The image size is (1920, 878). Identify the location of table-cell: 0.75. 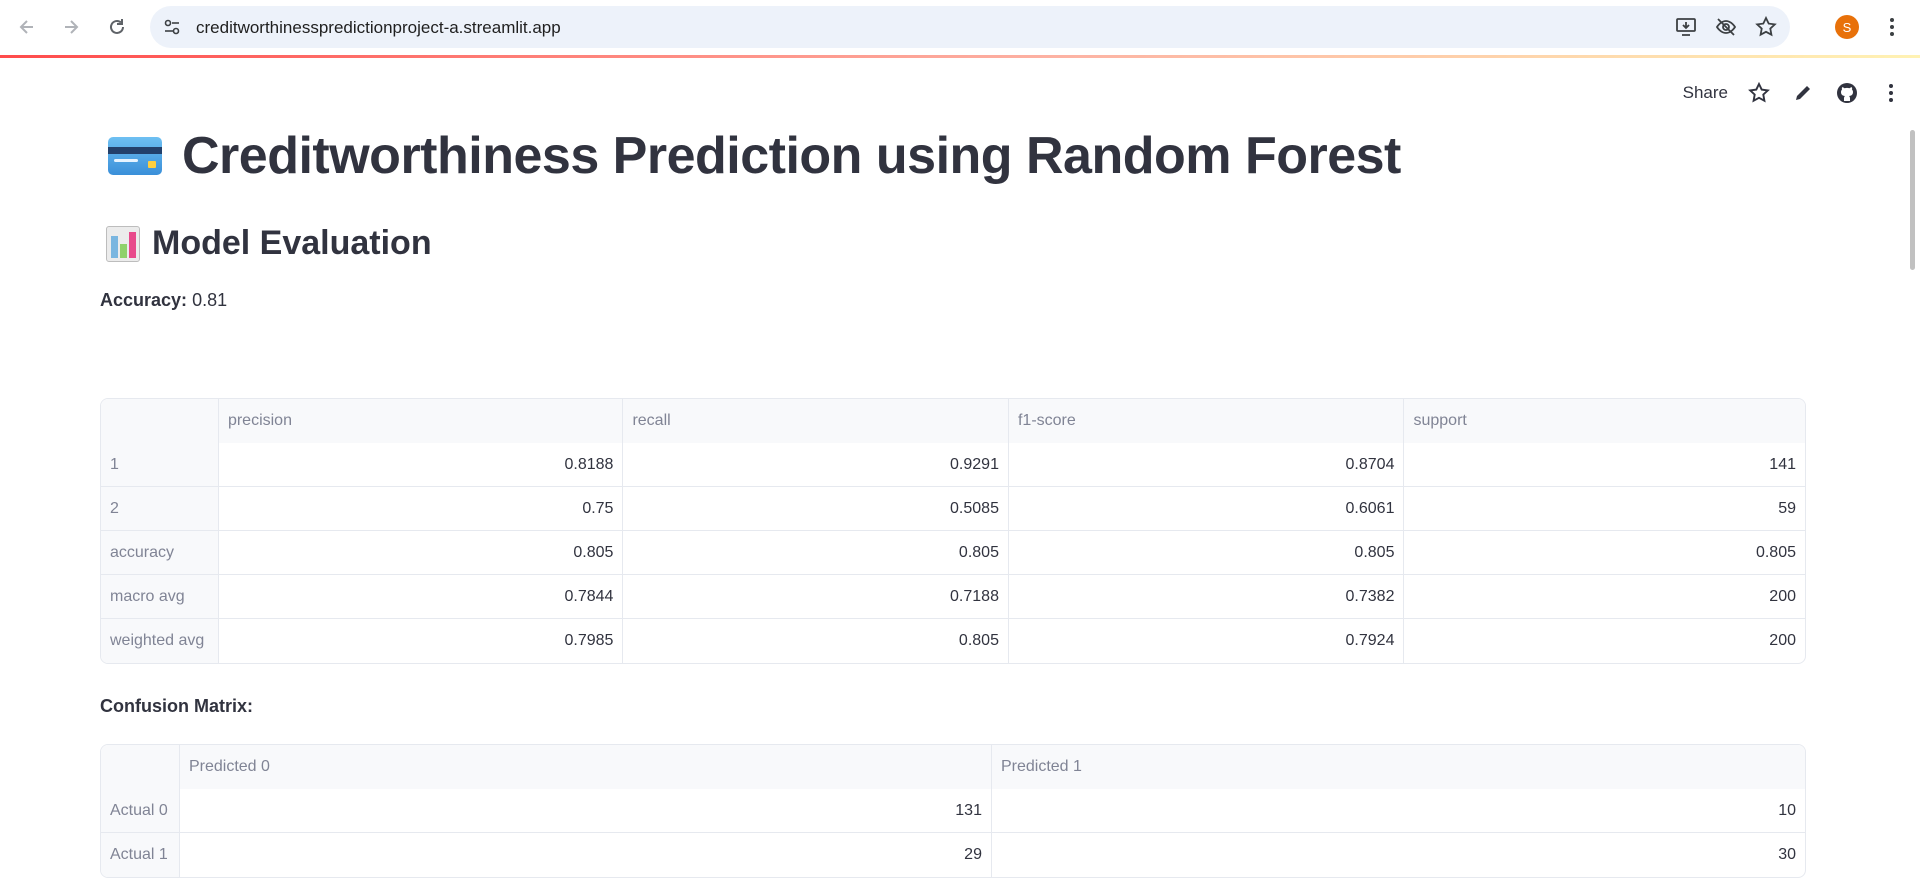
(421, 509).